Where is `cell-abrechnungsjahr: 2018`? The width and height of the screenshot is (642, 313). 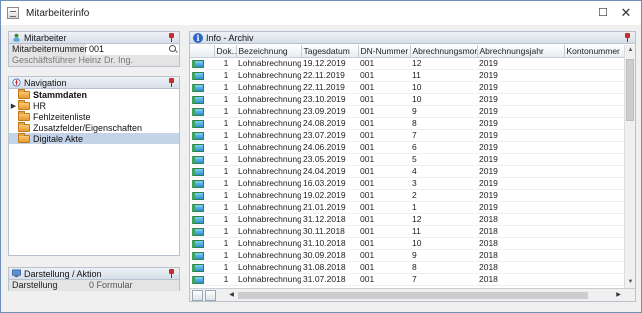
cell-abrechnungsjahr: 2018 is located at coordinates (520, 231).